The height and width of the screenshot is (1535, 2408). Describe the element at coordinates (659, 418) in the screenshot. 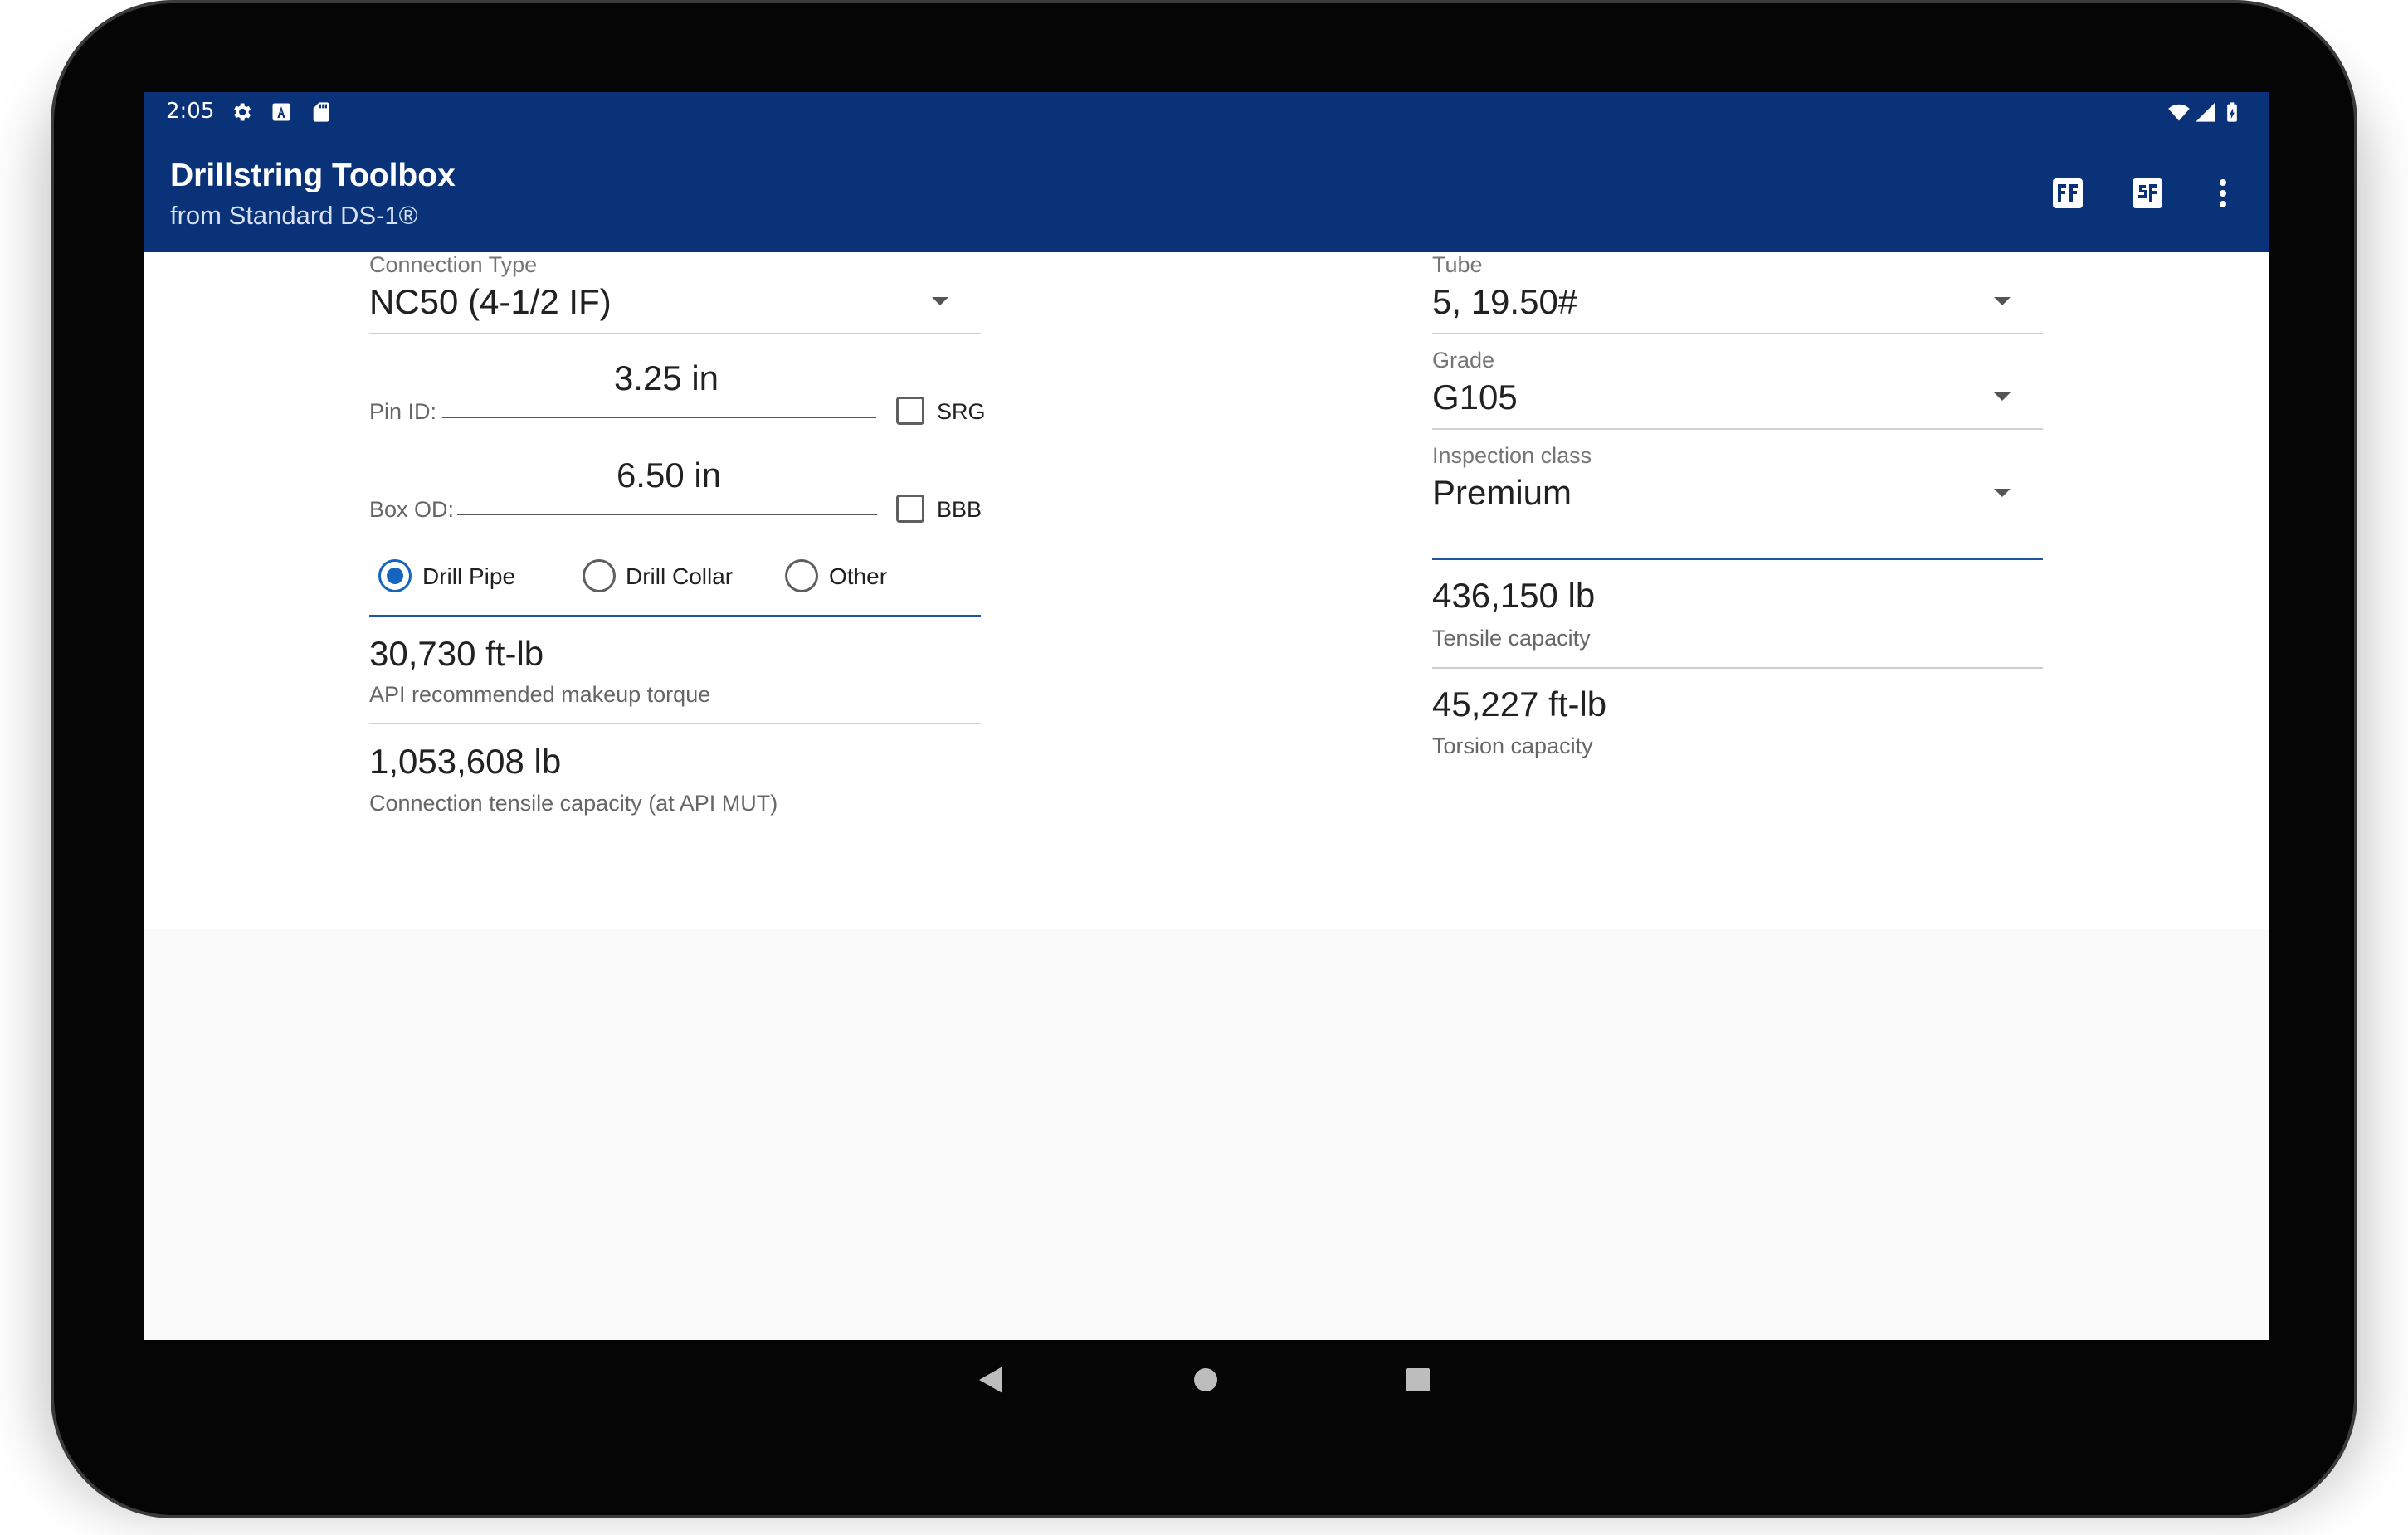

I see `pin-id-underline` at that location.